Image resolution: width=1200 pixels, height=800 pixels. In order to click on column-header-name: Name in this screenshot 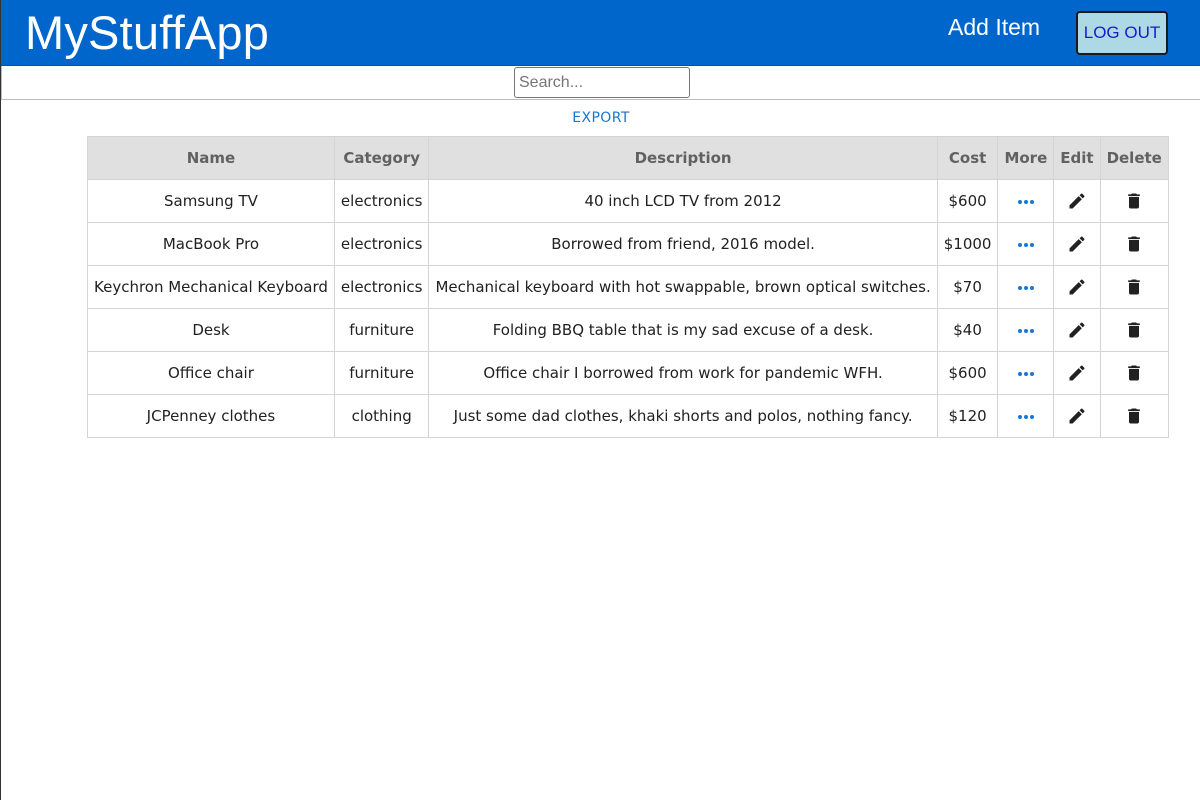, I will do `click(211, 158)`.